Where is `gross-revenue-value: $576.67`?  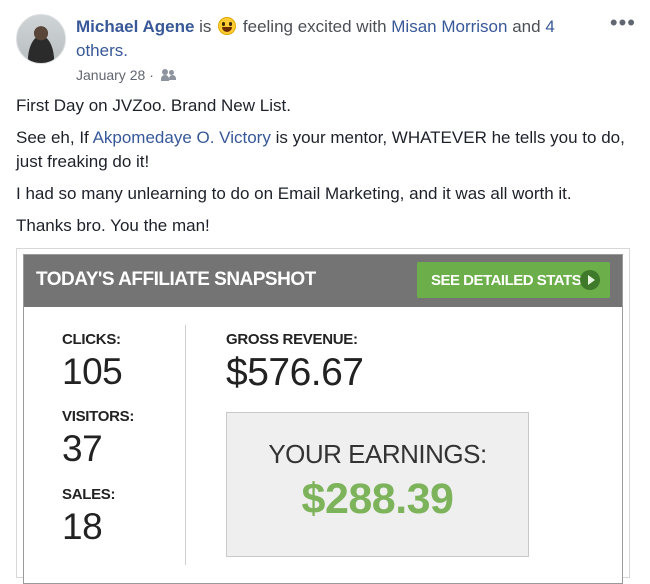
gross-revenue-value: $576.67 is located at coordinates (295, 372).